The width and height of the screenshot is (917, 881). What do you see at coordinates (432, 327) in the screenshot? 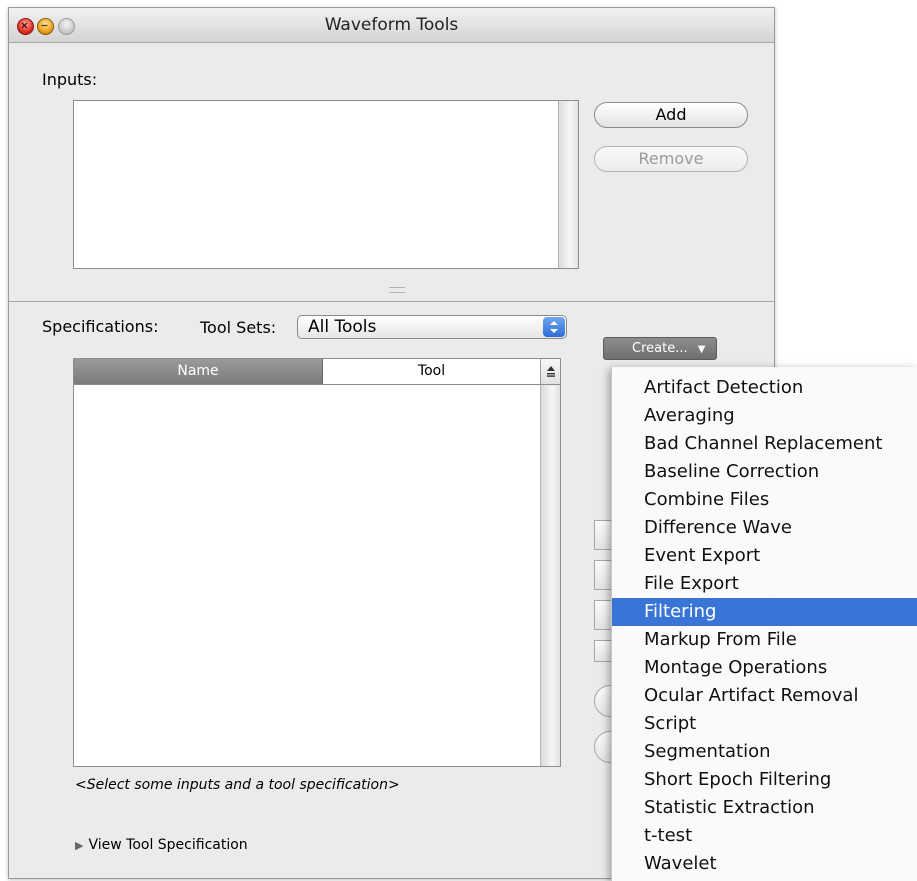
I see `tool-sets-select: All Tools` at bounding box center [432, 327].